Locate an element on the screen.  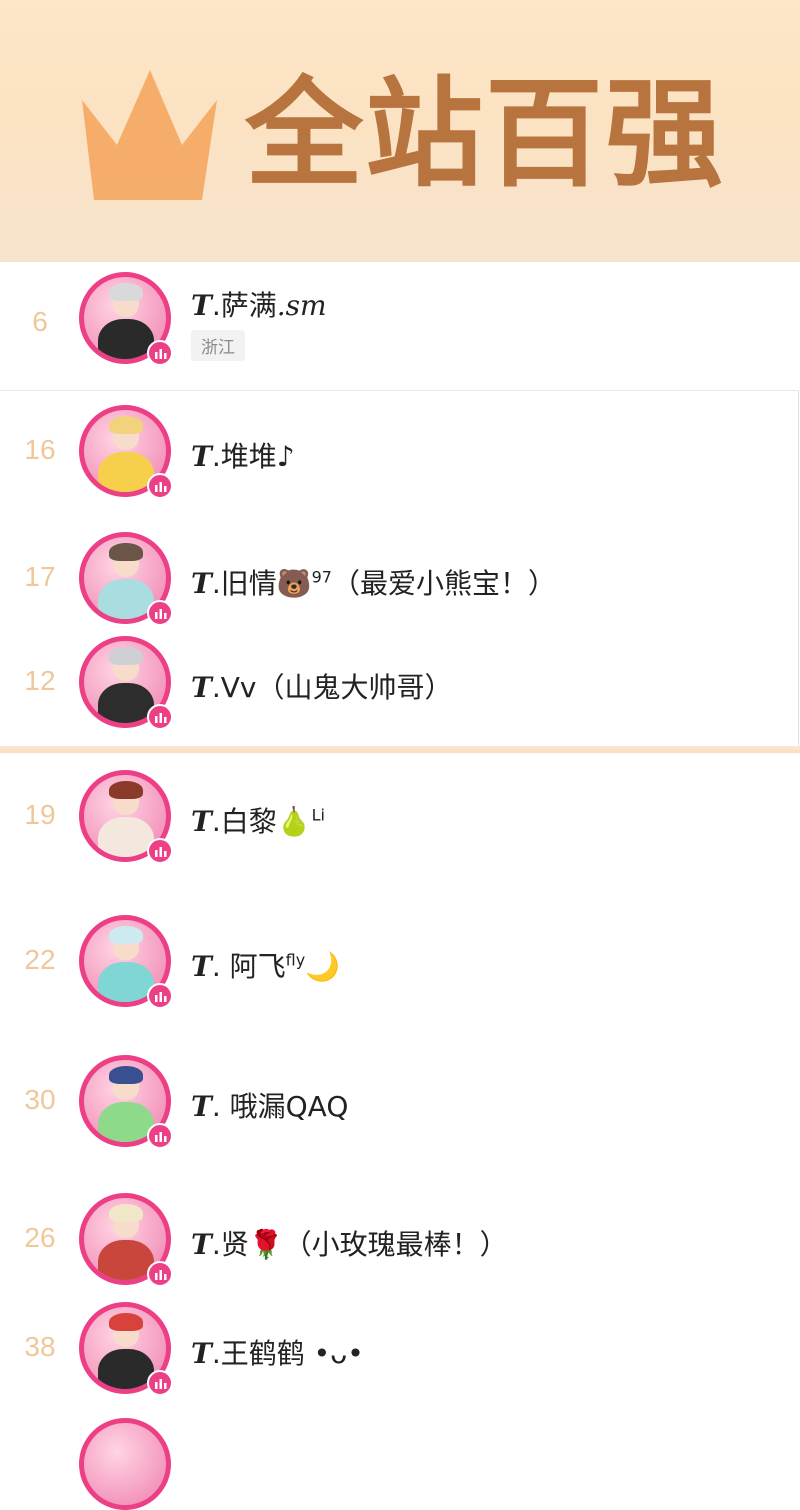
rank-row: 30 T. 哦漏QAQ is located at coordinates (400, 1102).